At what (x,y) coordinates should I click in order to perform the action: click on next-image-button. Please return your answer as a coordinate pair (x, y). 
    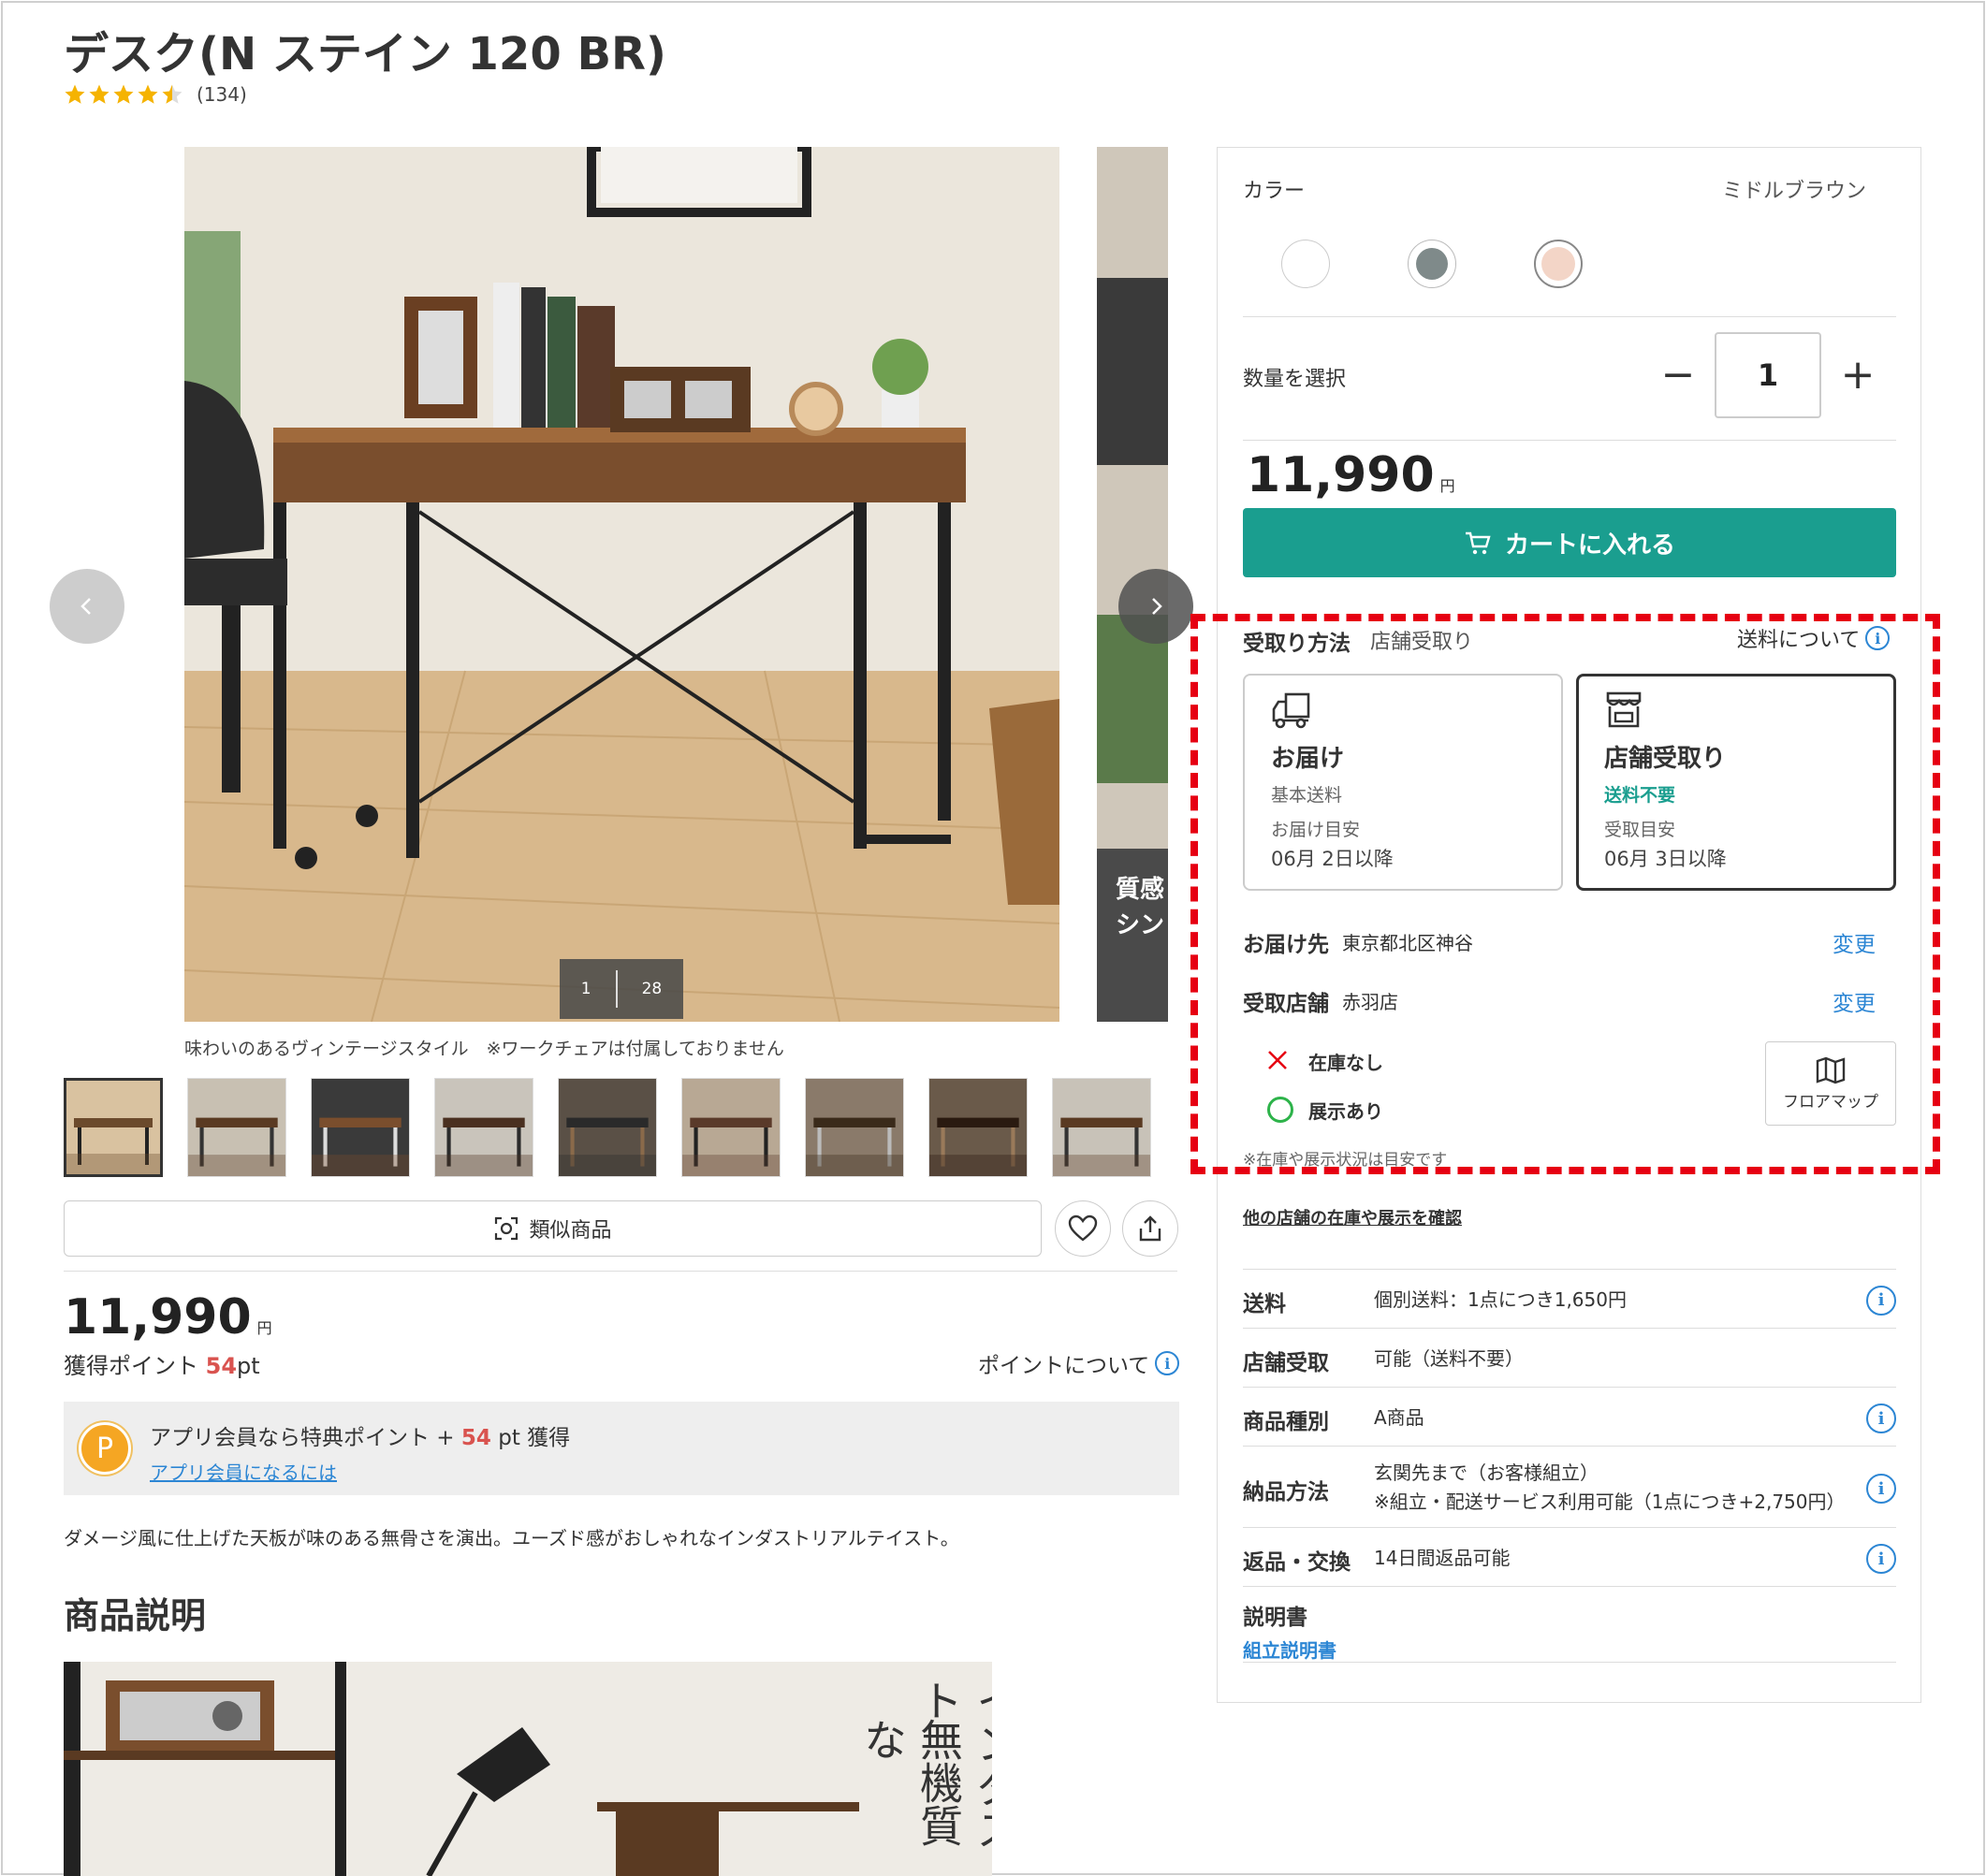
    Looking at the image, I should click on (1155, 606).